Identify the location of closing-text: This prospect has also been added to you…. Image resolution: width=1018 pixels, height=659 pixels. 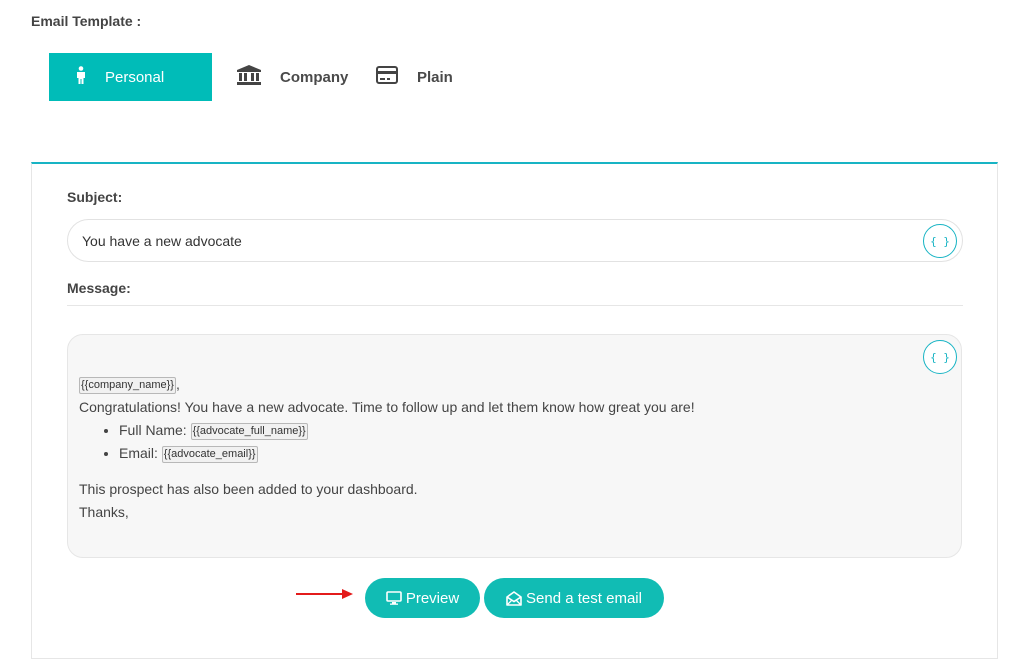
(248, 489).